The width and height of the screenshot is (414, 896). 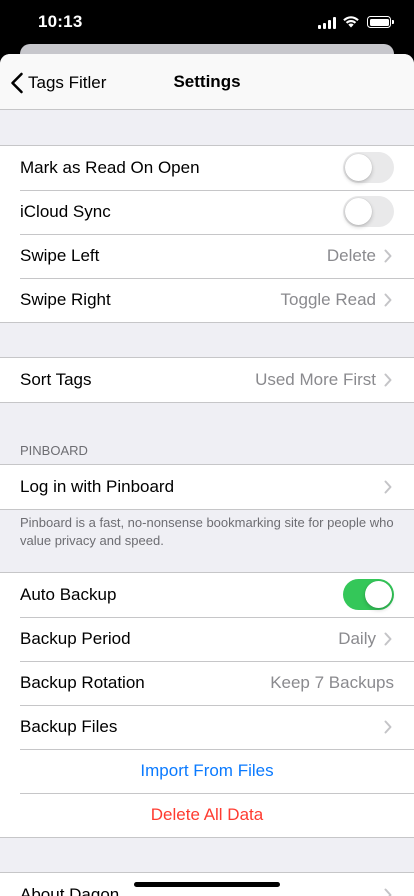 I want to click on auto-backup-label: Auto Backup, so click(x=68, y=594).